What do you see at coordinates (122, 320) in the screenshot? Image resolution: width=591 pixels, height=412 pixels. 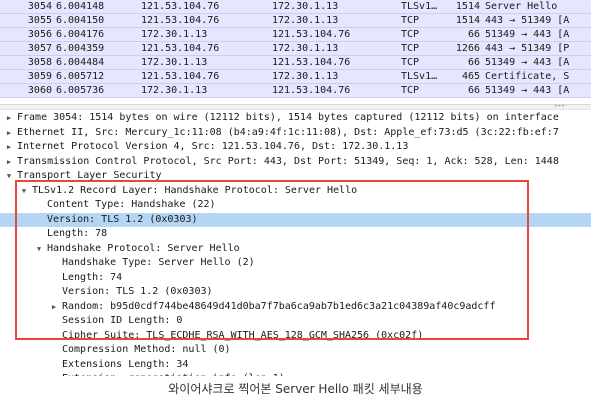 I see `tree-row-label: Session ID Length: 0` at bounding box center [122, 320].